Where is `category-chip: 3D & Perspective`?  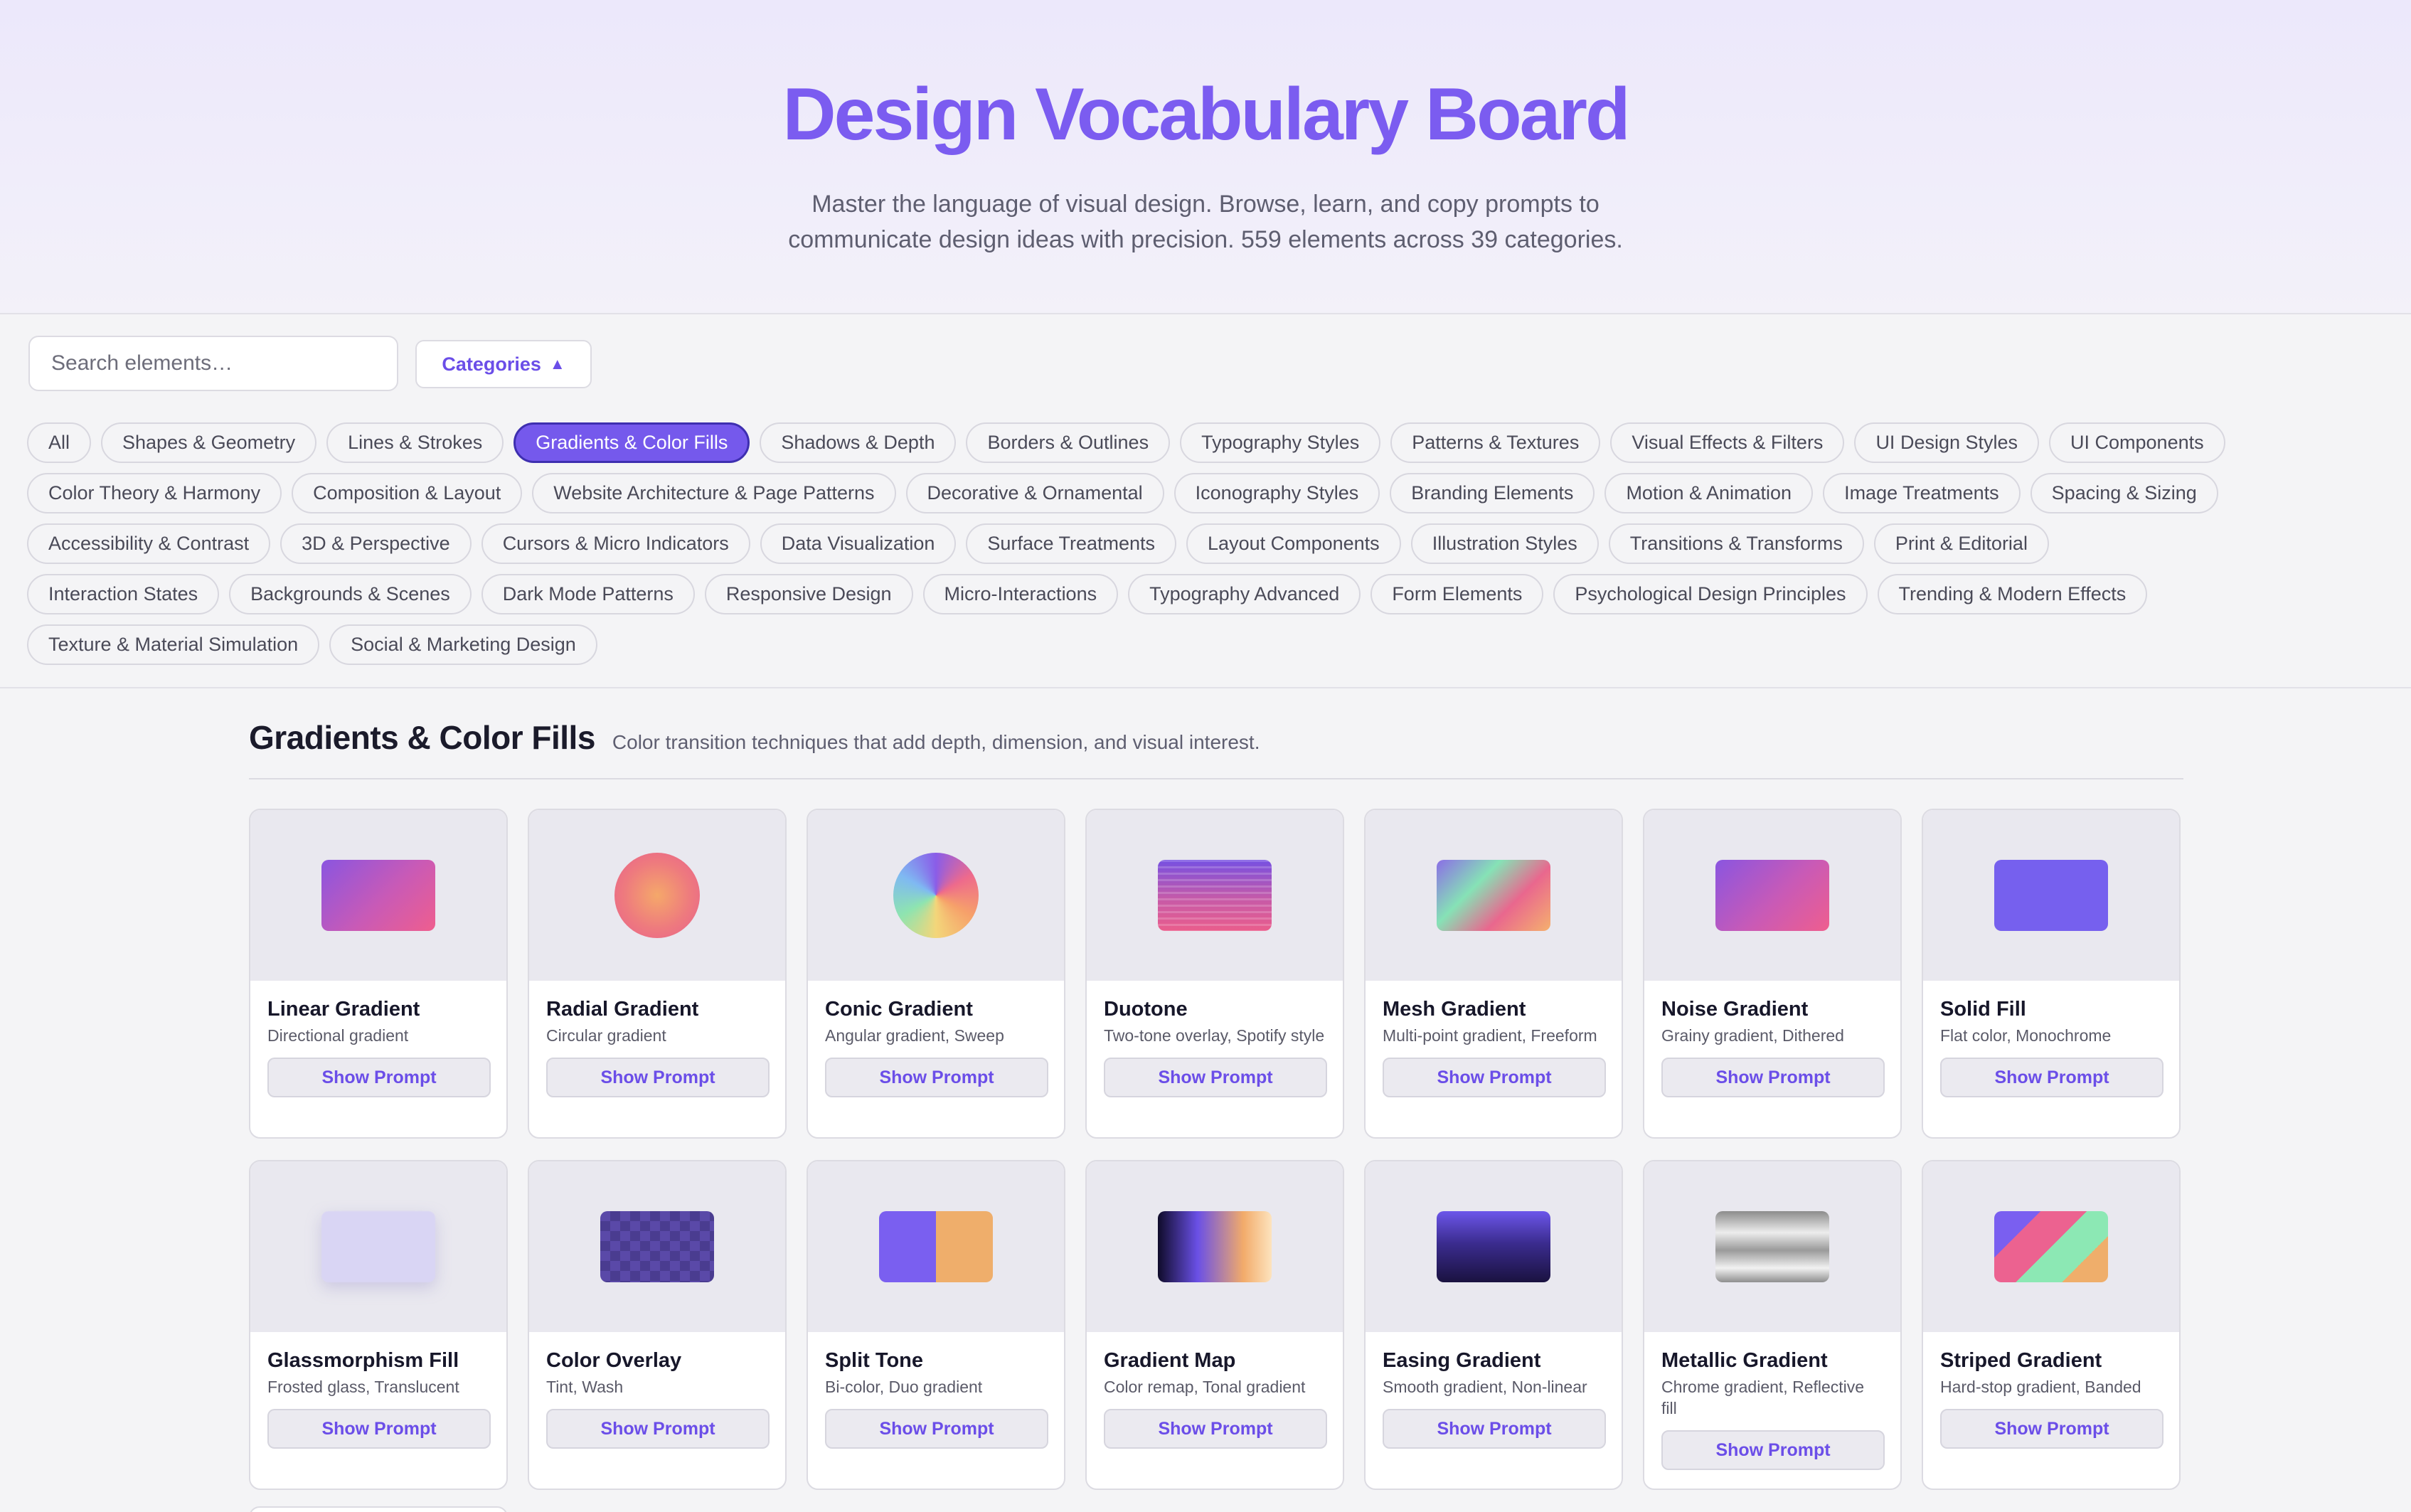 category-chip: 3D & Perspective is located at coordinates (376, 543).